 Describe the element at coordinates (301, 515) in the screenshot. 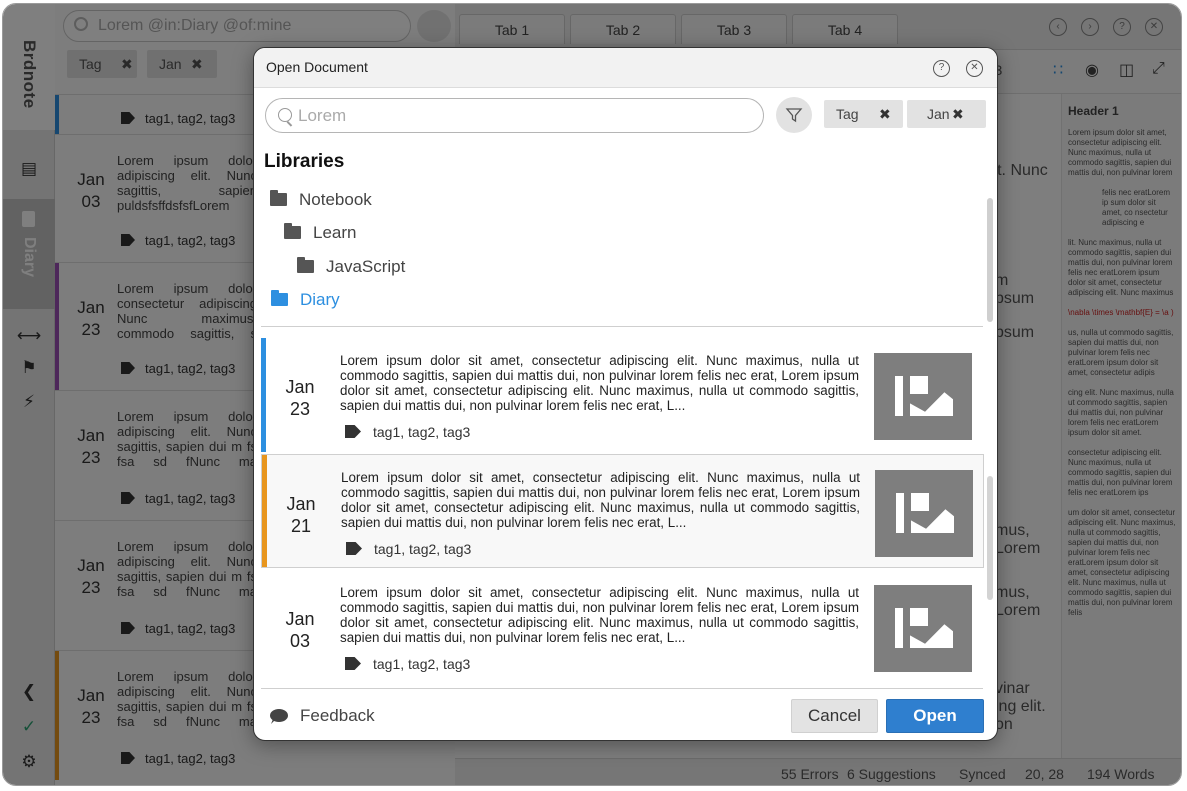

I see `document-date: Jan 21` at that location.